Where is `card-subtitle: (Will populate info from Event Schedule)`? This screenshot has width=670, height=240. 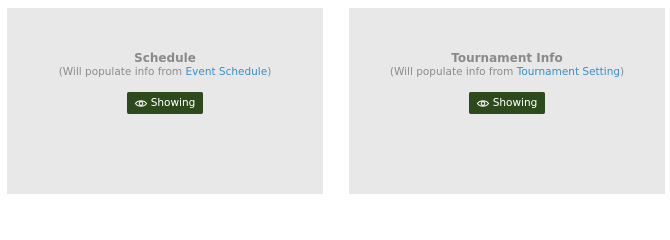
card-subtitle: (Will populate info from Event Schedule) is located at coordinates (165, 72).